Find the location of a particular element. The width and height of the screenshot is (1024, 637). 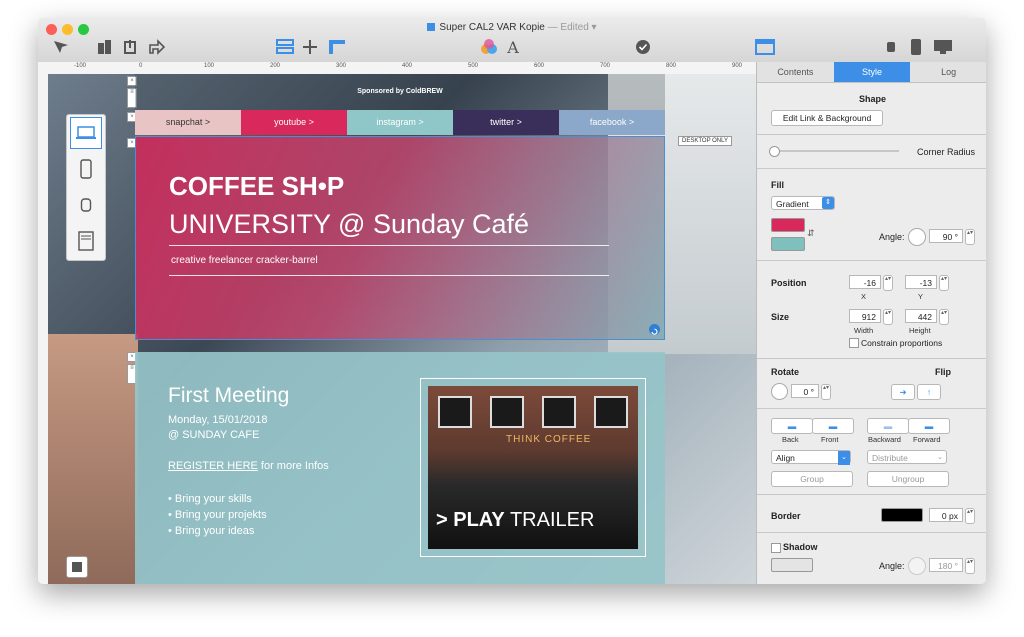

checkmark-icon is located at coordinates (643, 47).